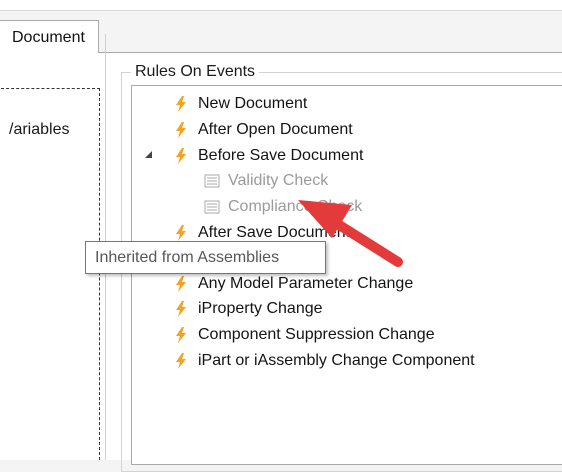 The image size is (562, 472). I want to click on tree-item-label: After Save Document, so click(274, 232).